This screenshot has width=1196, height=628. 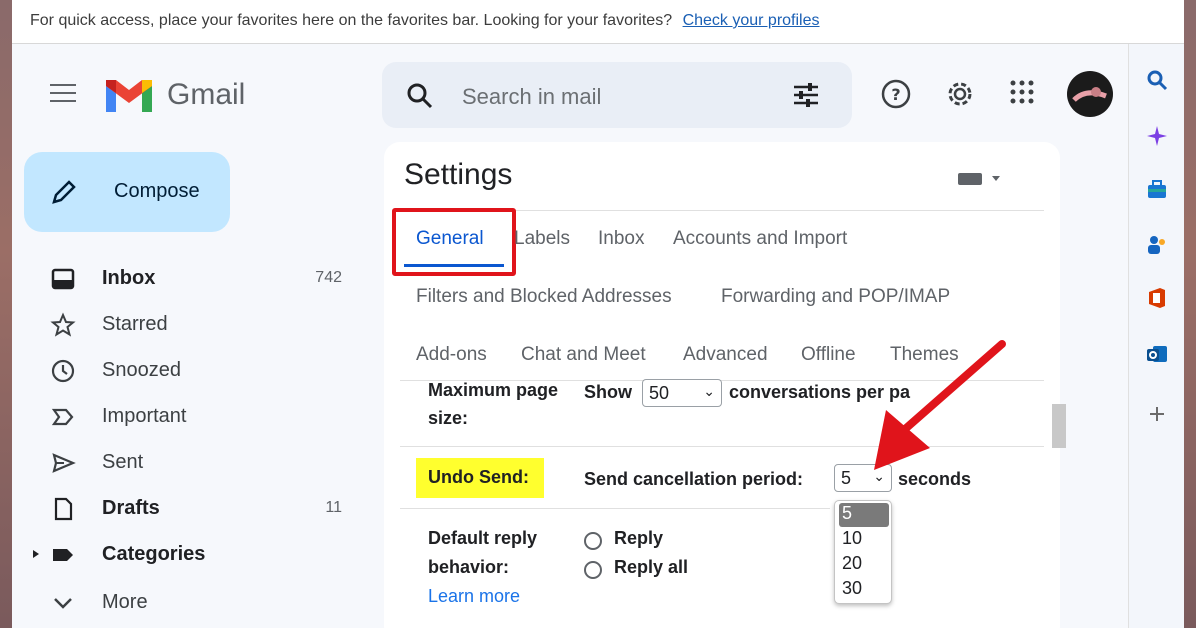 What do you see at coordinates (182, 508) in the screenshot?
I see `sidebar-item-drafts: Drafts 11` at bounding box center [182, 508].